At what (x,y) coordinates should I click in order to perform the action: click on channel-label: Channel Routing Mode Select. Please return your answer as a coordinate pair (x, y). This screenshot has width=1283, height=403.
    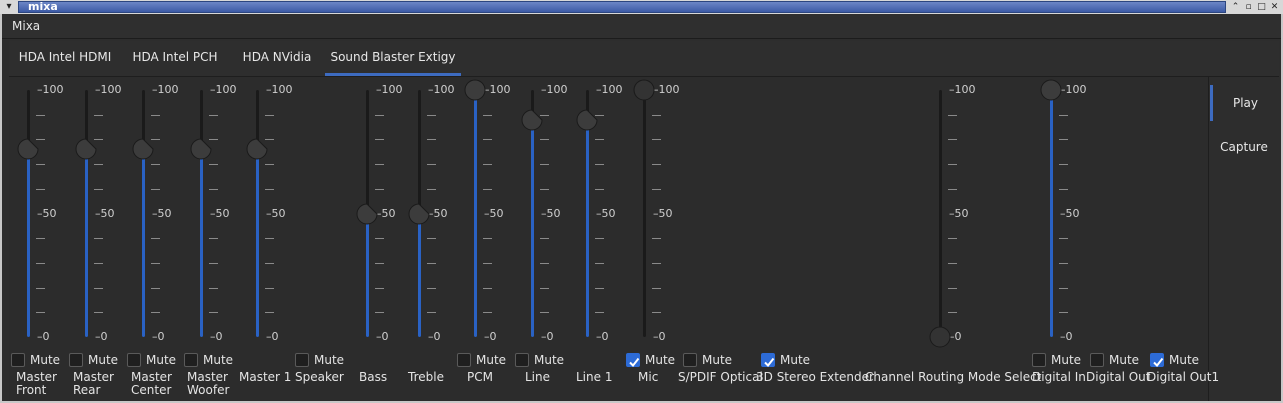
    Looking at the image, I should click on (953, 377).